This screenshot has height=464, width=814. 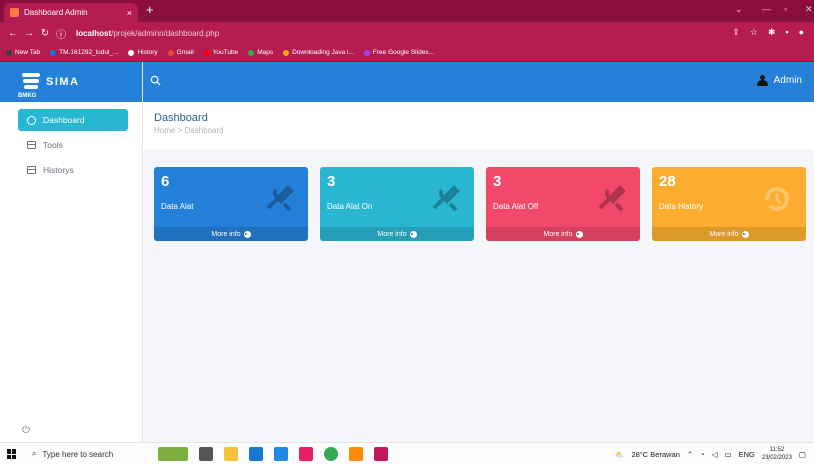 What do you see at coordinates (29, 33) in the screenshot?
I see `forward-icon: →` at bounding box center [29, 33].